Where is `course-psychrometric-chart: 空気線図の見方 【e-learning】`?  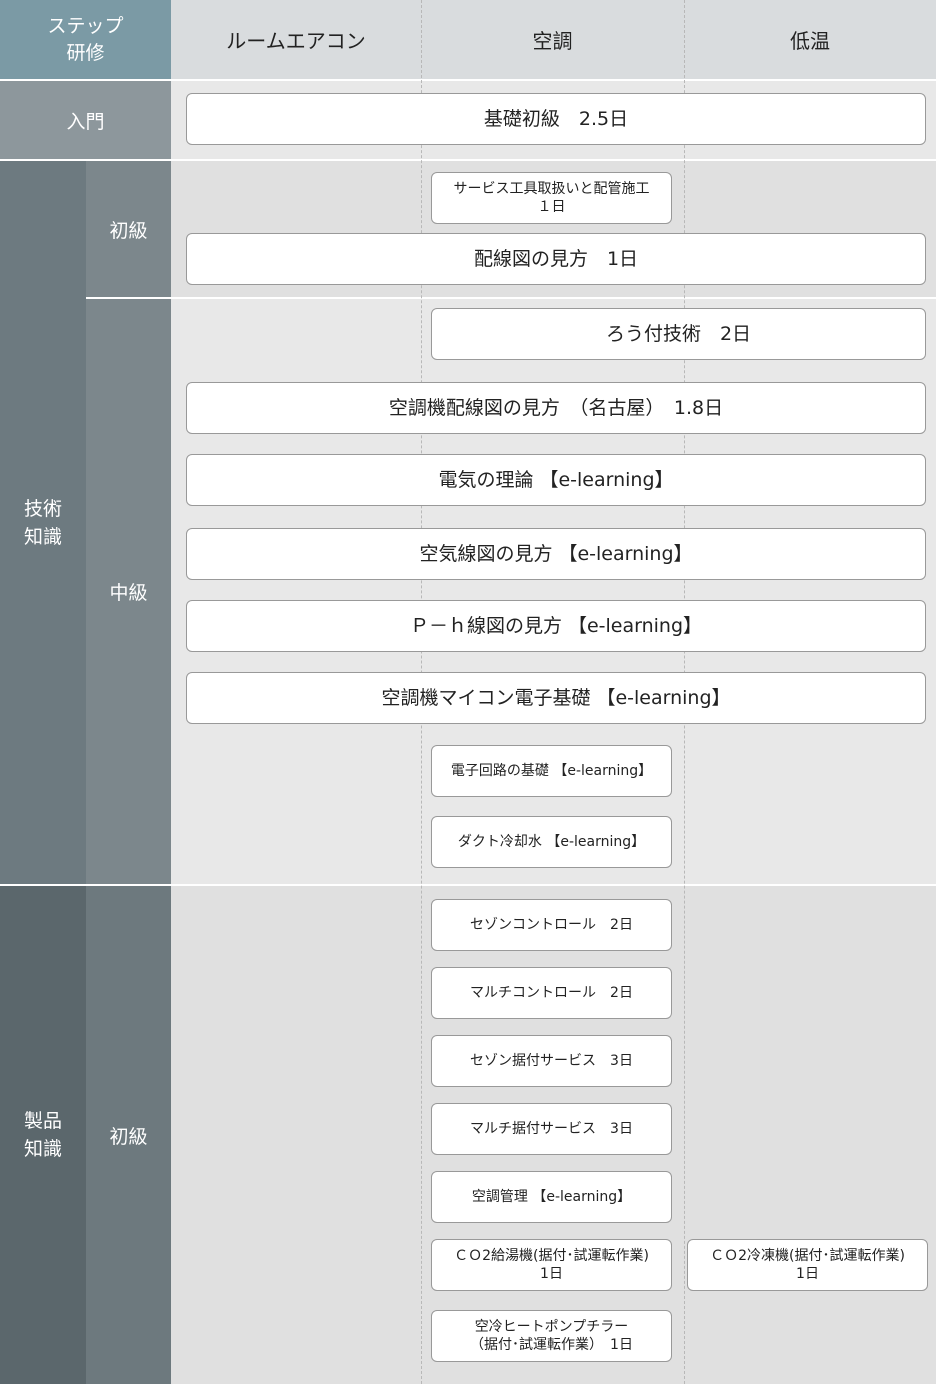 course-psychrometric-chart: 空気線図の見方 【e-learning】 is located at coordinates (556, 554).